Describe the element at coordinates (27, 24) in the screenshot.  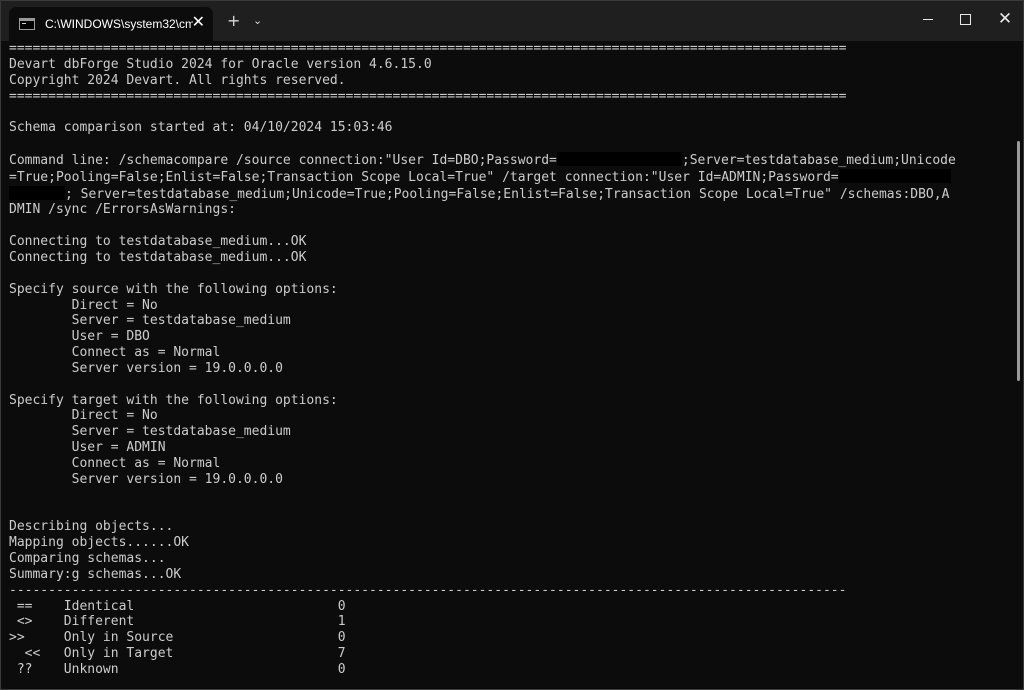
I see `terminal-icon` at that location.